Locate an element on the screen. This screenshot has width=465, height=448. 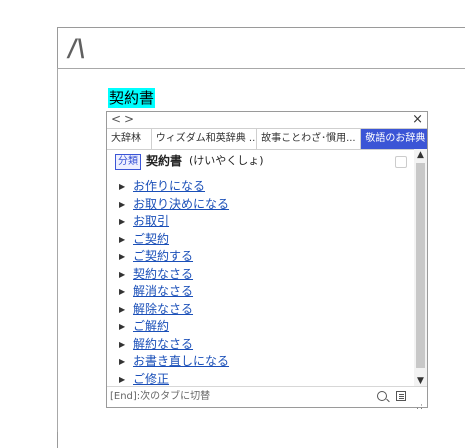
list-item: ▶ ご契約する is located at coordinates (259, 257).